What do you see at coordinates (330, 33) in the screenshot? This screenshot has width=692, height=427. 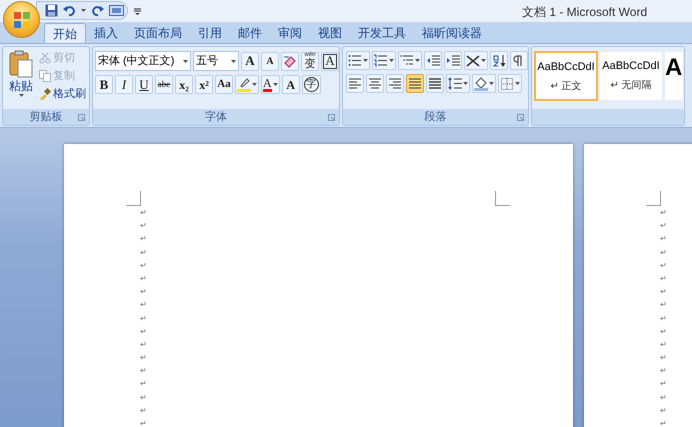 I see `ribbon-tab: 视图` at bounding box center [330, 33].